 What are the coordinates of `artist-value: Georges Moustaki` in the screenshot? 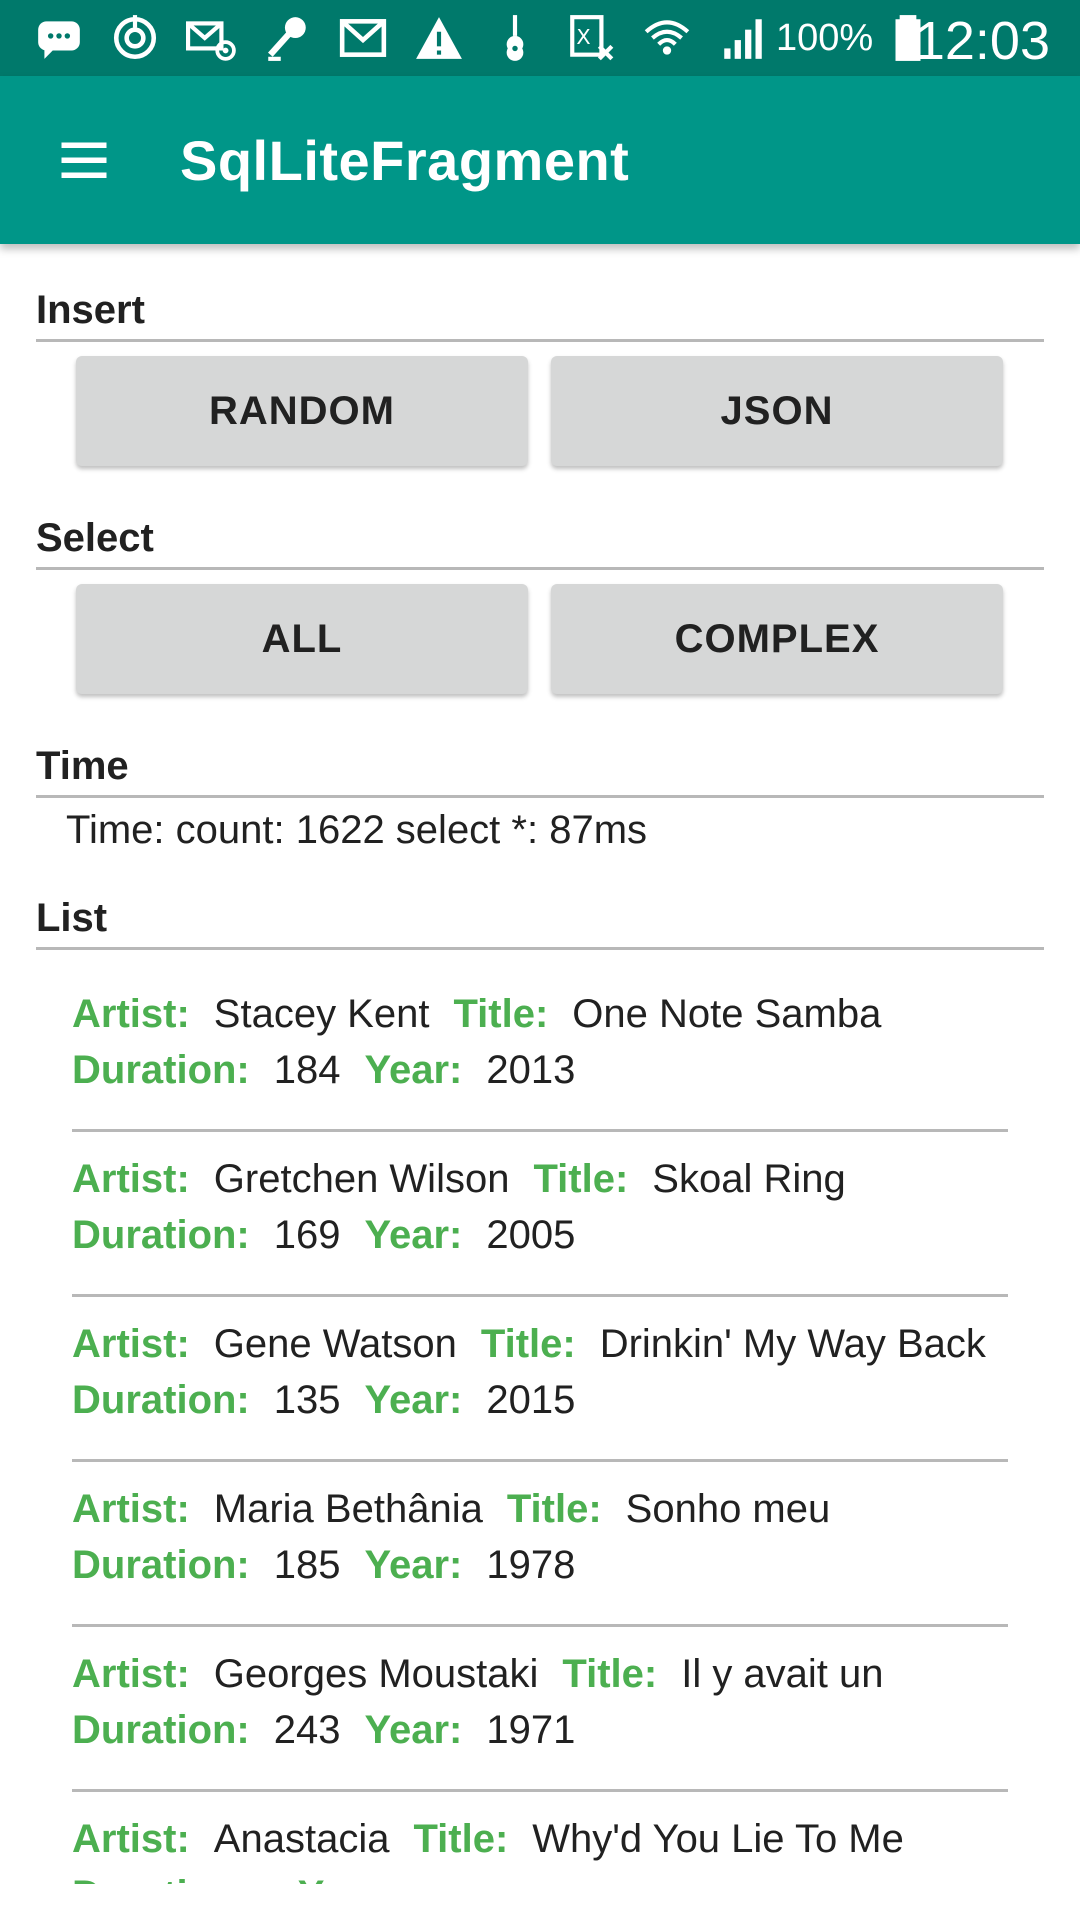 It's located at (376, 1674).